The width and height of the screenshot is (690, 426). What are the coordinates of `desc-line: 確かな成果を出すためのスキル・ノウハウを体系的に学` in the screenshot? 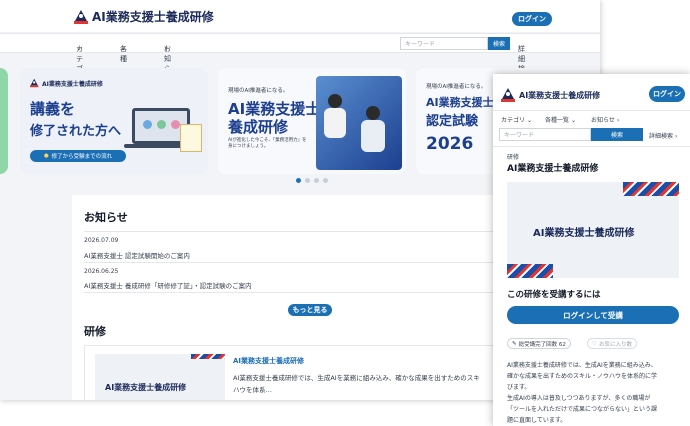 It's located at (582, 376).